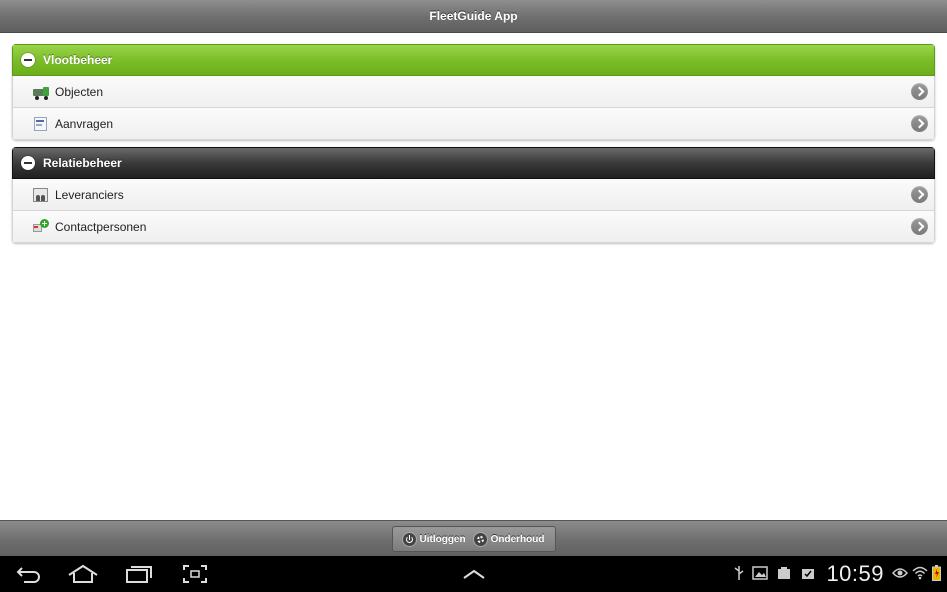  What do you see at coordinates (473, 227) in the screenshot?
I see `menu-item-contactpersonen: Contactpersonen` at bounding box center [473, 227].